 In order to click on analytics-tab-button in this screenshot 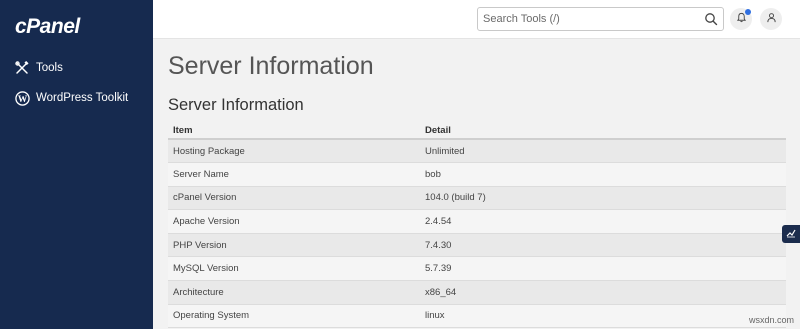, I will do `click(791, 234)`.